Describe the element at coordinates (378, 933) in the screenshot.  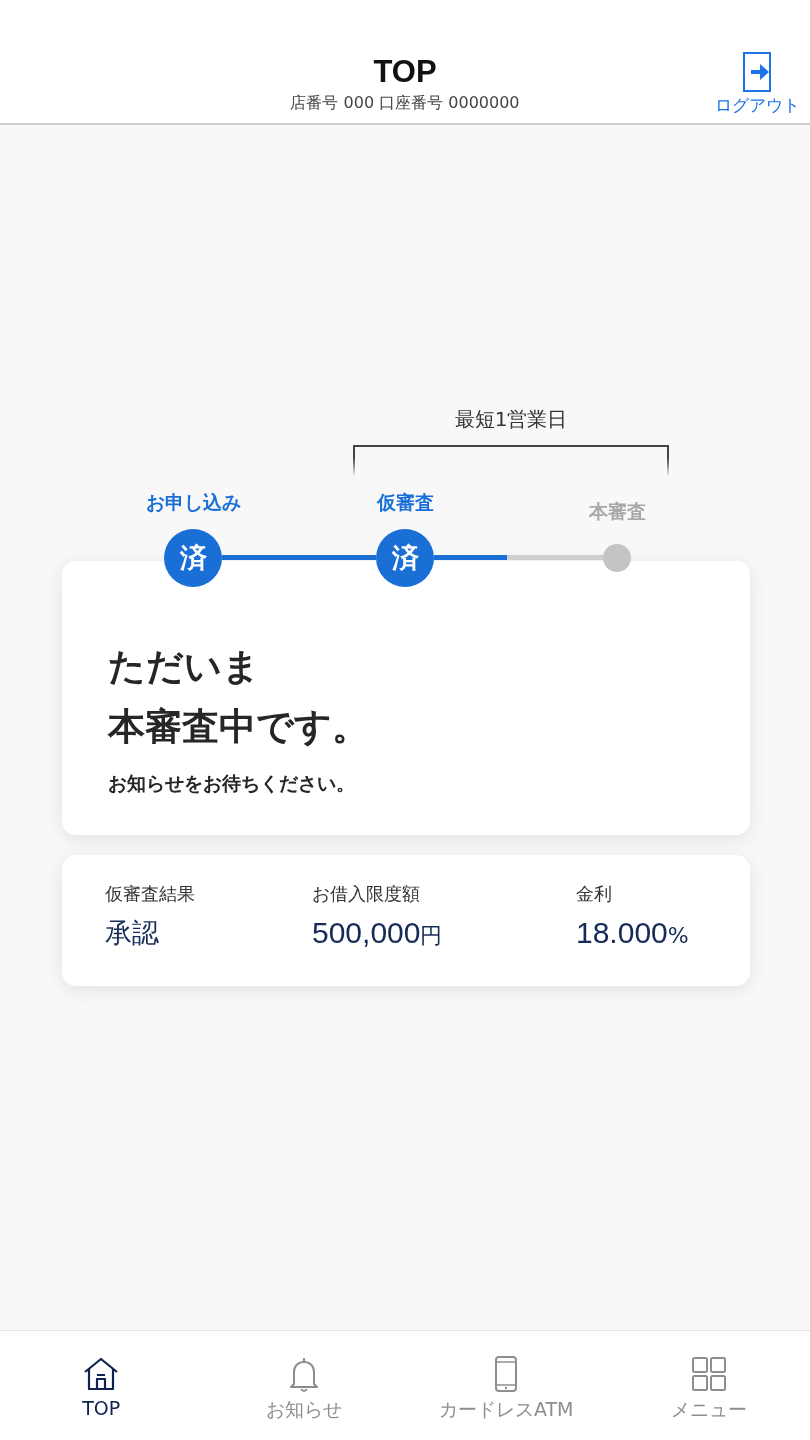
I see `summary-value: 500,000円` at that location.